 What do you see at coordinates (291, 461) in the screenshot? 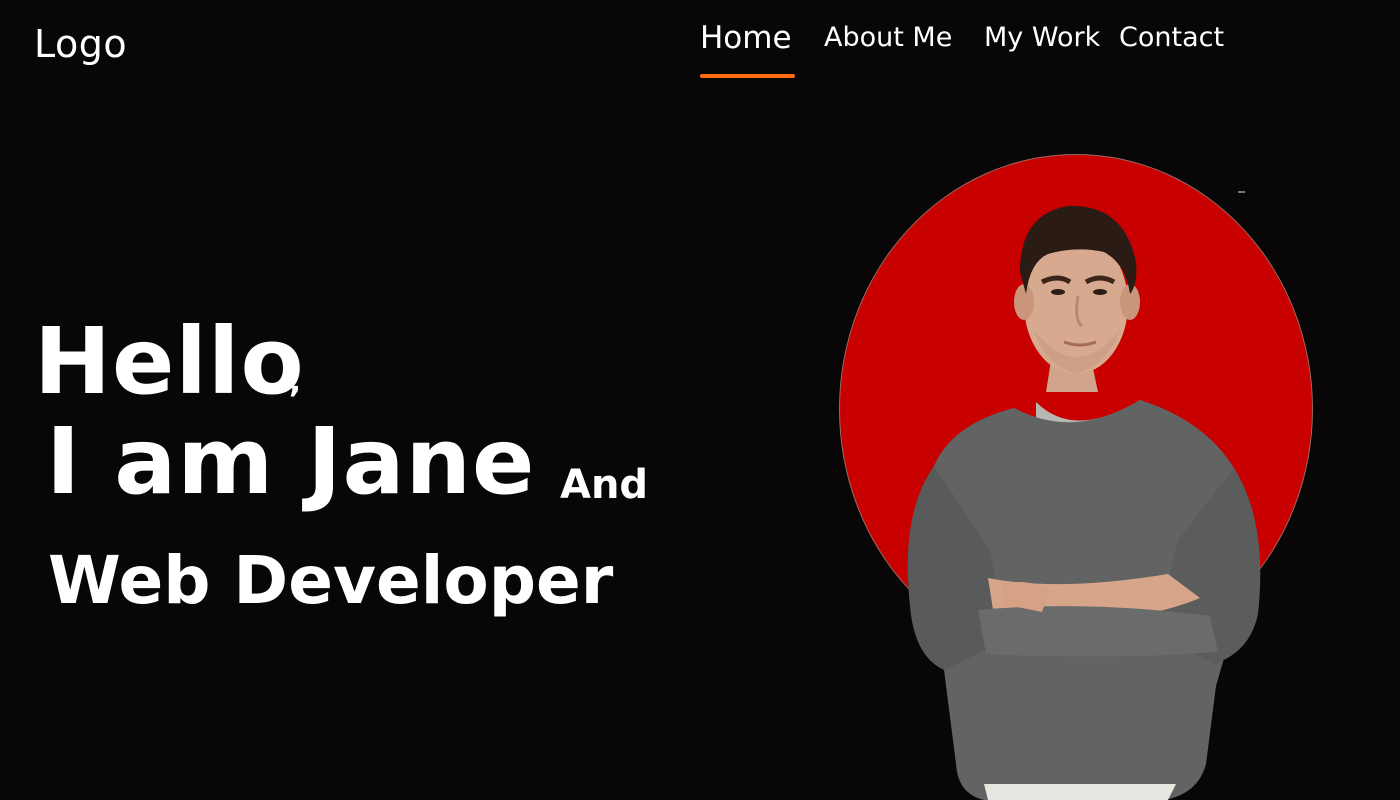
I see `hero-intro: I am Jane` at bounding box center [291, 461].